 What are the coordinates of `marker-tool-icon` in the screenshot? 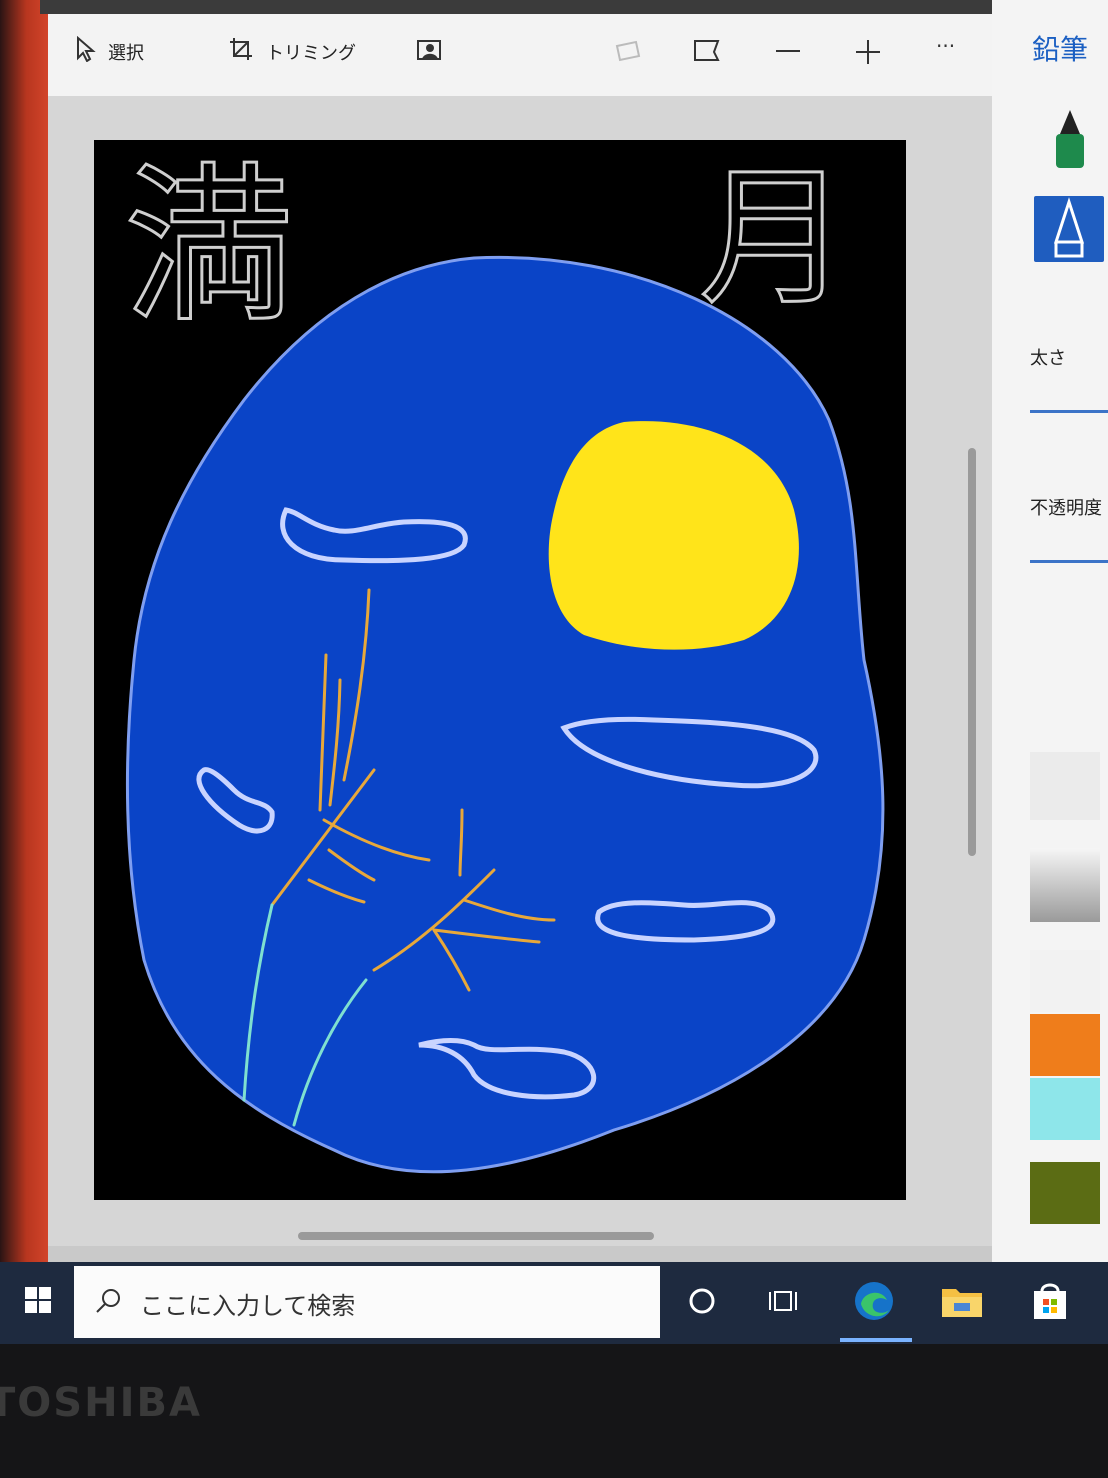 It's located at (1070, 142).